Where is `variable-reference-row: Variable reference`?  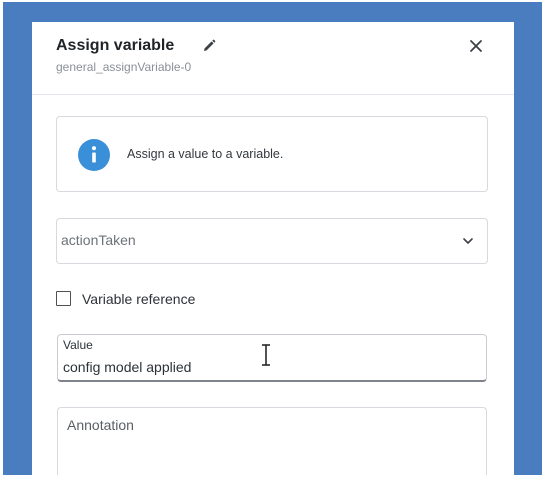
variable-reference-row: Variable reference is located at coordinates (156, 299).